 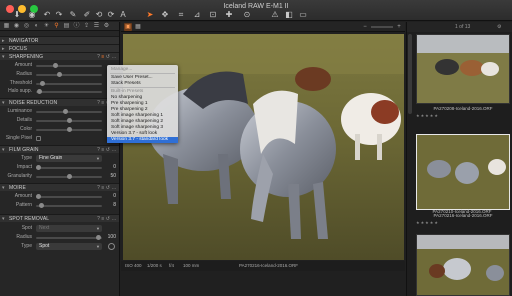 I want to click on text-icon: A, so click(x=123, y=15).